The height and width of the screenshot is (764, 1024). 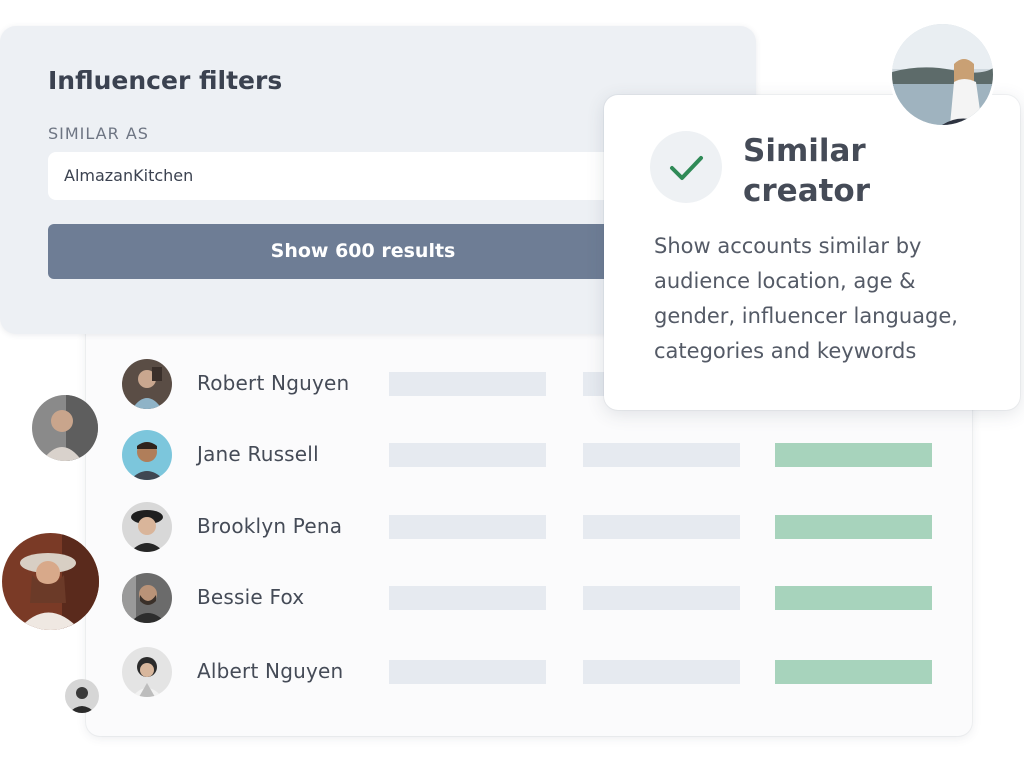 What do you see at coordinates (363, 251) in the screenshot?
I see `show-results-button: Show 600 results` at bounding box center [363, 251].